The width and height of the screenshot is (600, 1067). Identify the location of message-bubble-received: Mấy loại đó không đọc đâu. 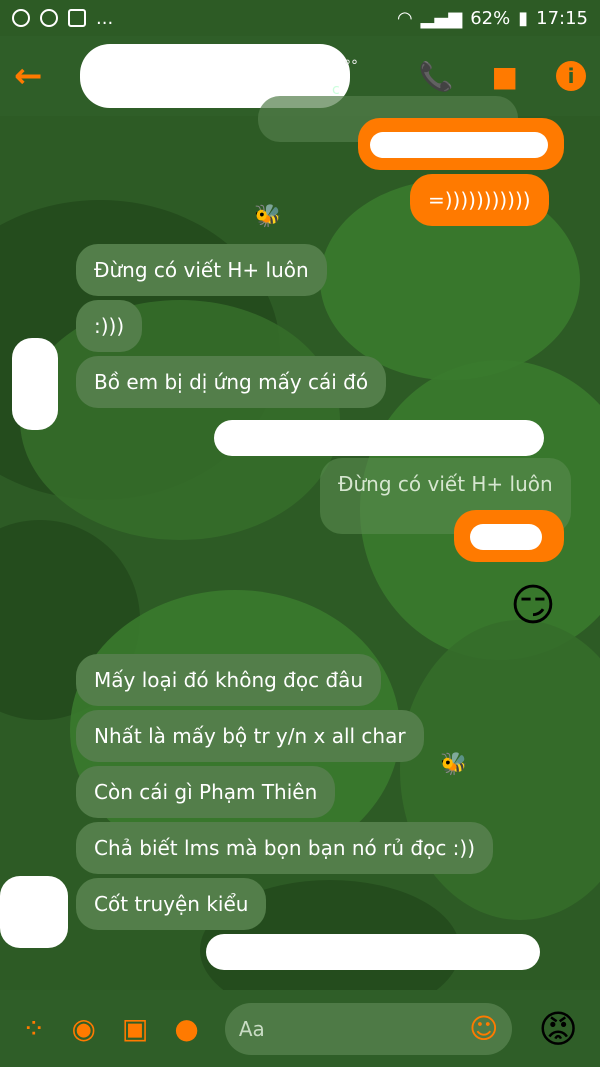
(229, 680).